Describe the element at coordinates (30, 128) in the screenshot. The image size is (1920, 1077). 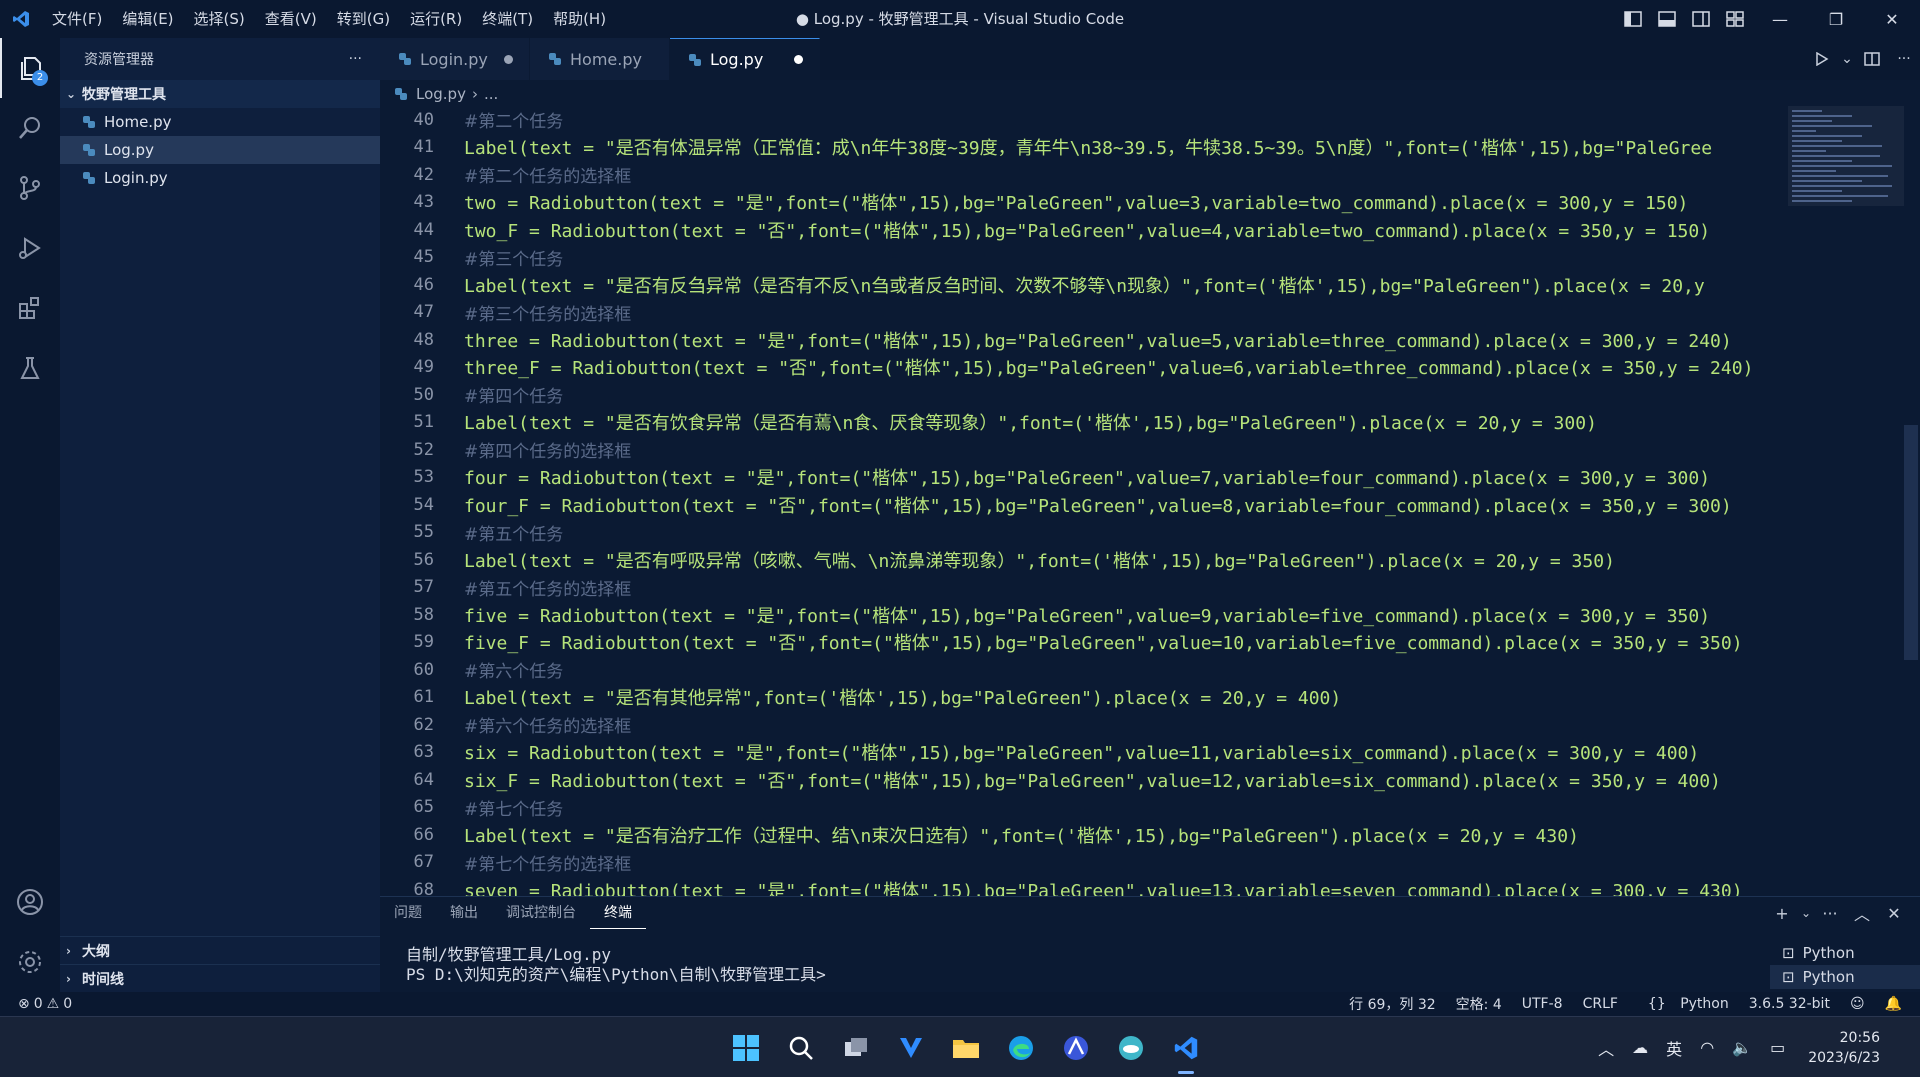
I see `search-icon` at that location.